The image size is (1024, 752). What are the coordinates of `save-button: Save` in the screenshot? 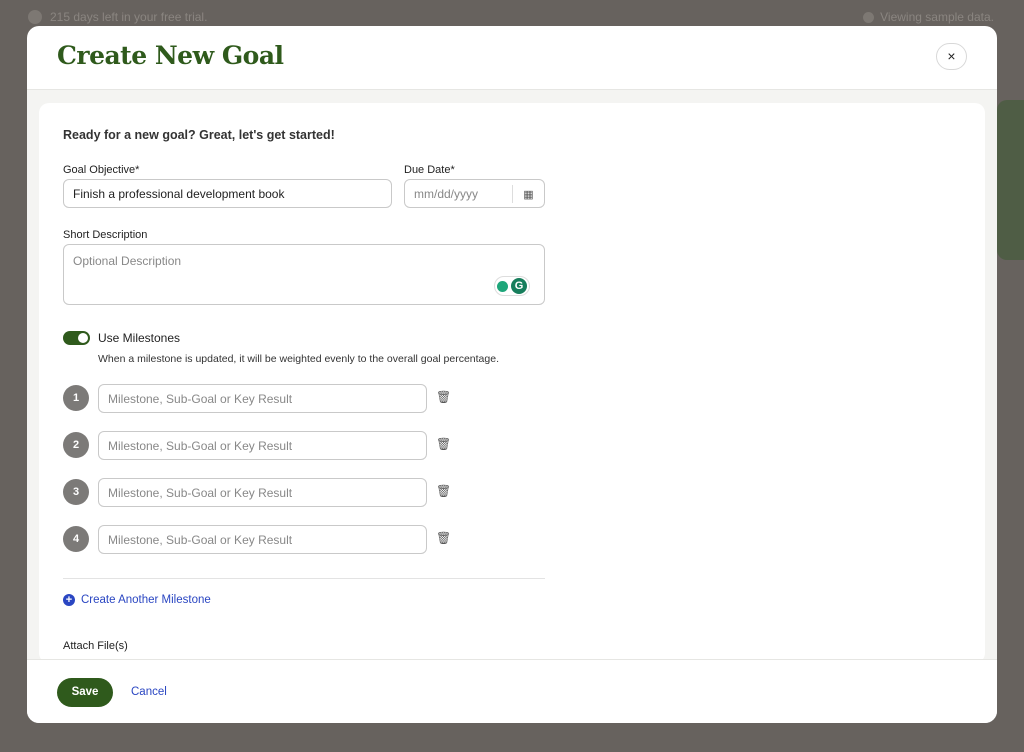 It's located at (85, 692).